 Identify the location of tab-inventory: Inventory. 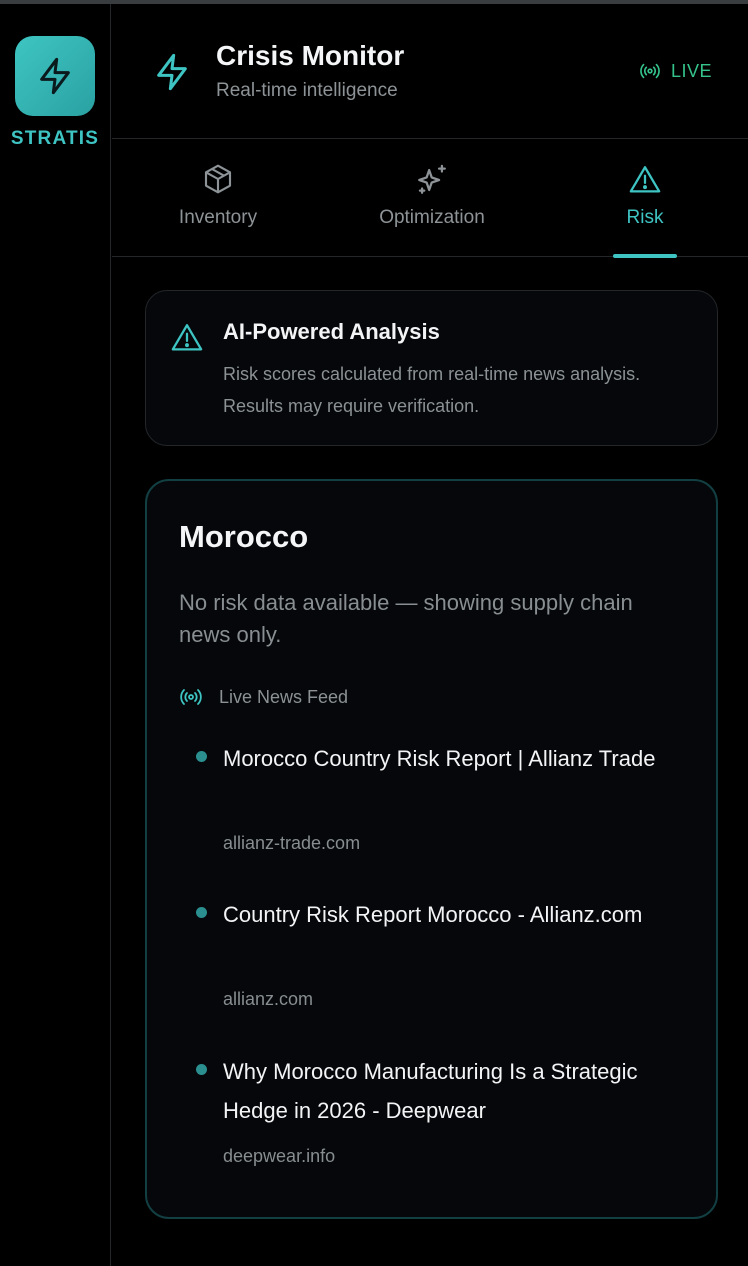
(218, 198).